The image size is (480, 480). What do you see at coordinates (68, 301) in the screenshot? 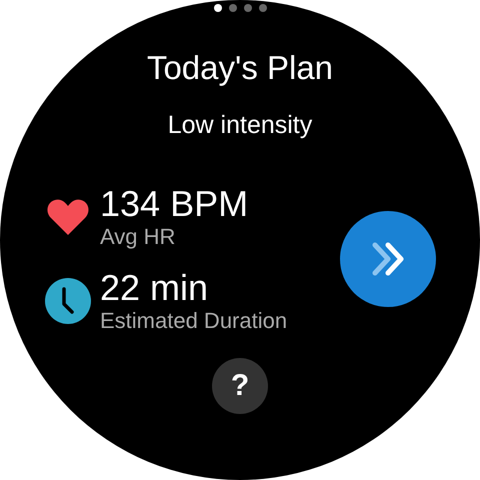
I see `clock-icon` at bounding box center [68, 301].